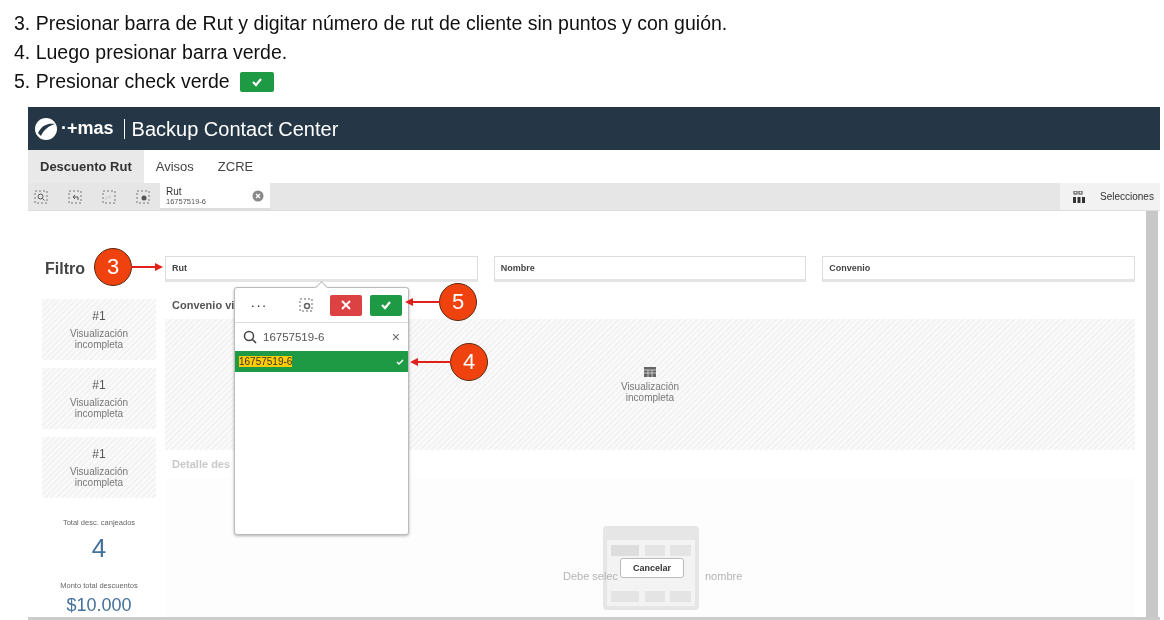  I want to click on scrollbar, so click(1152, 414).